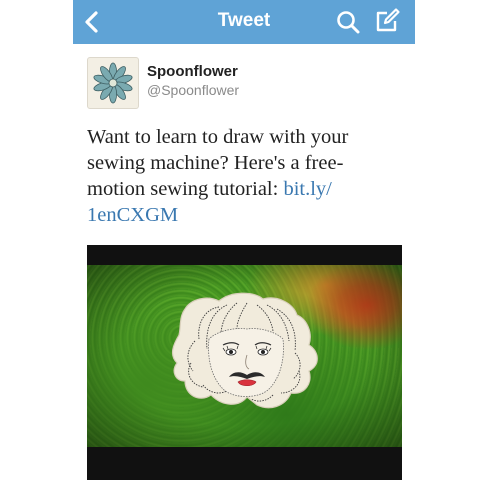 This screenshot has height=480, width=480. Describe the element at coordinates (244, 350) in the screenshot. I see `embroidered-face-icon` at that location.